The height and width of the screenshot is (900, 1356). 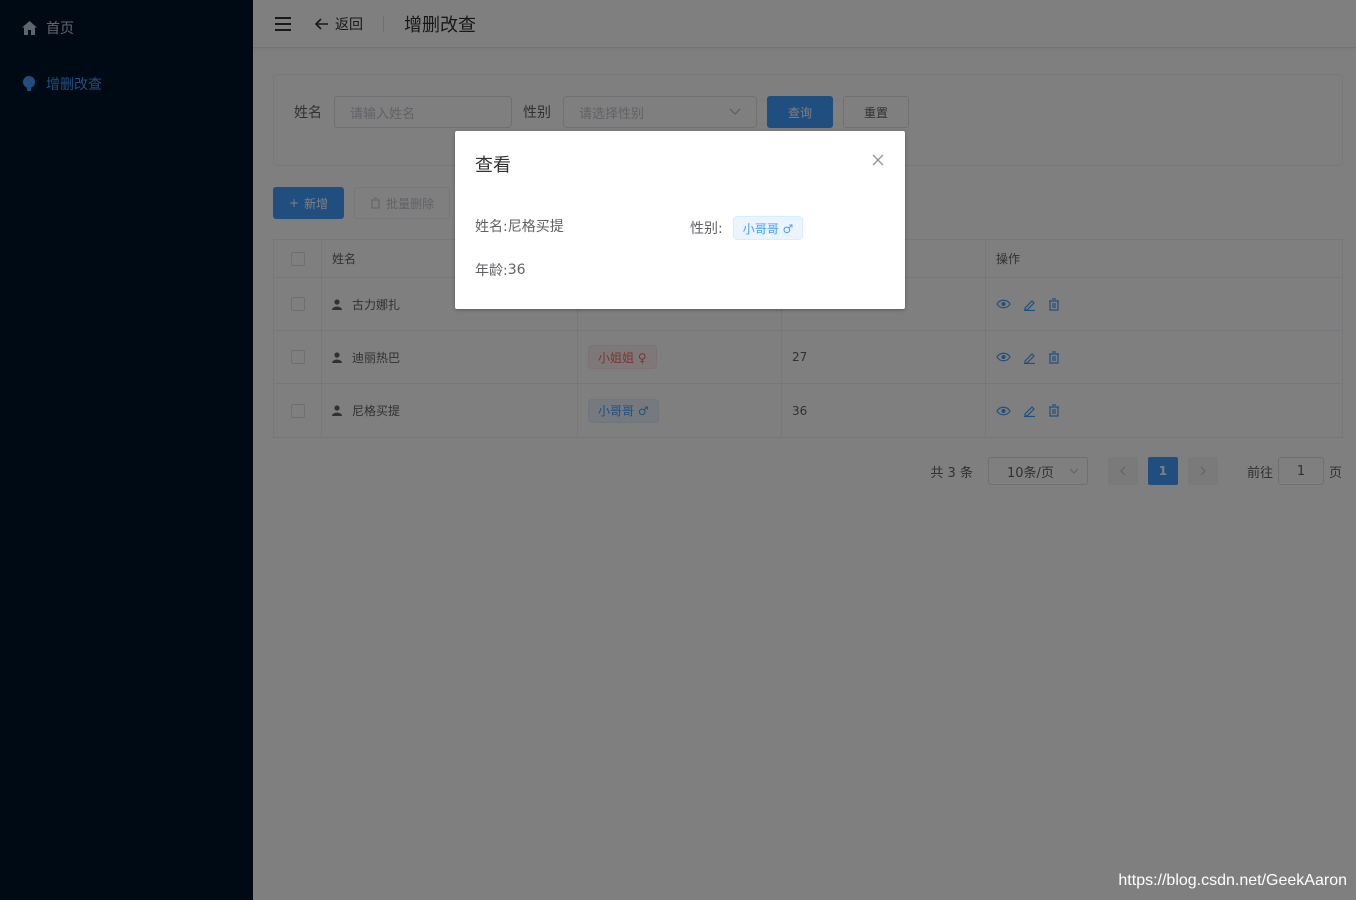 What do you see at coordinates (878, 160) in the screenshot?
I see `close-icon` at bounding box center [878, 160].